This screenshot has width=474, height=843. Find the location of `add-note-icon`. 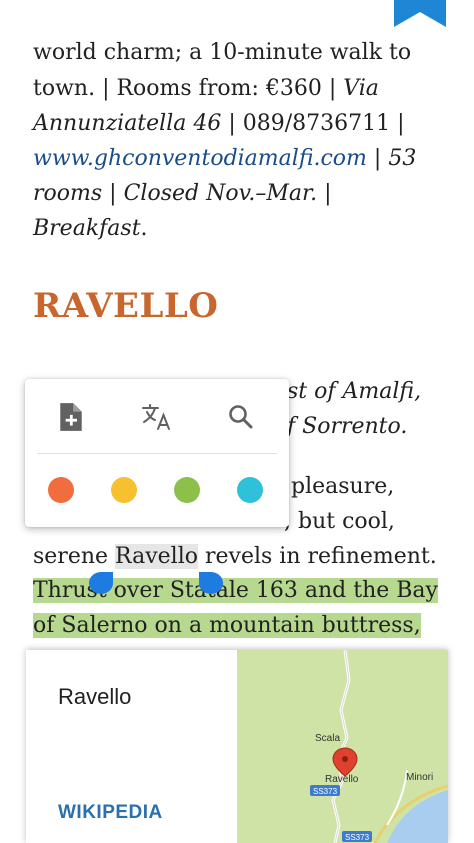

add-note-icon is located at coordinates (71, 417).